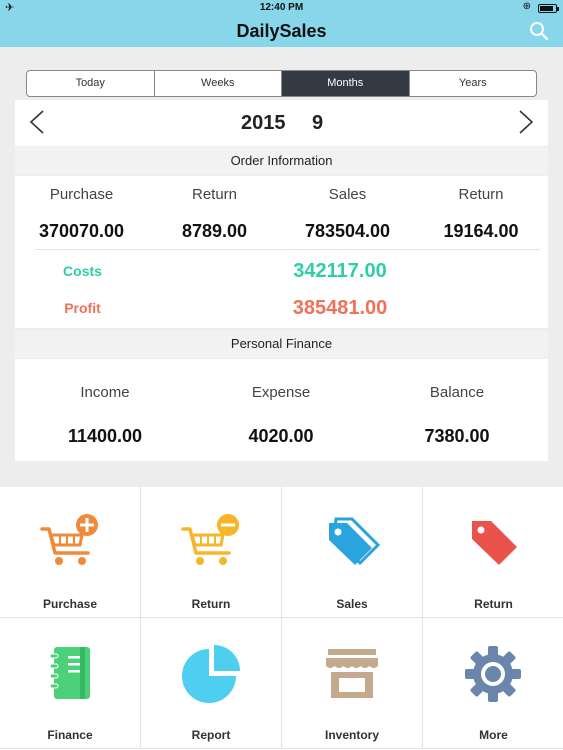 Image resolution: width=563 pixels, height=750 pixels. I want to click on sales-return-tile: Return, so click(493, 552).